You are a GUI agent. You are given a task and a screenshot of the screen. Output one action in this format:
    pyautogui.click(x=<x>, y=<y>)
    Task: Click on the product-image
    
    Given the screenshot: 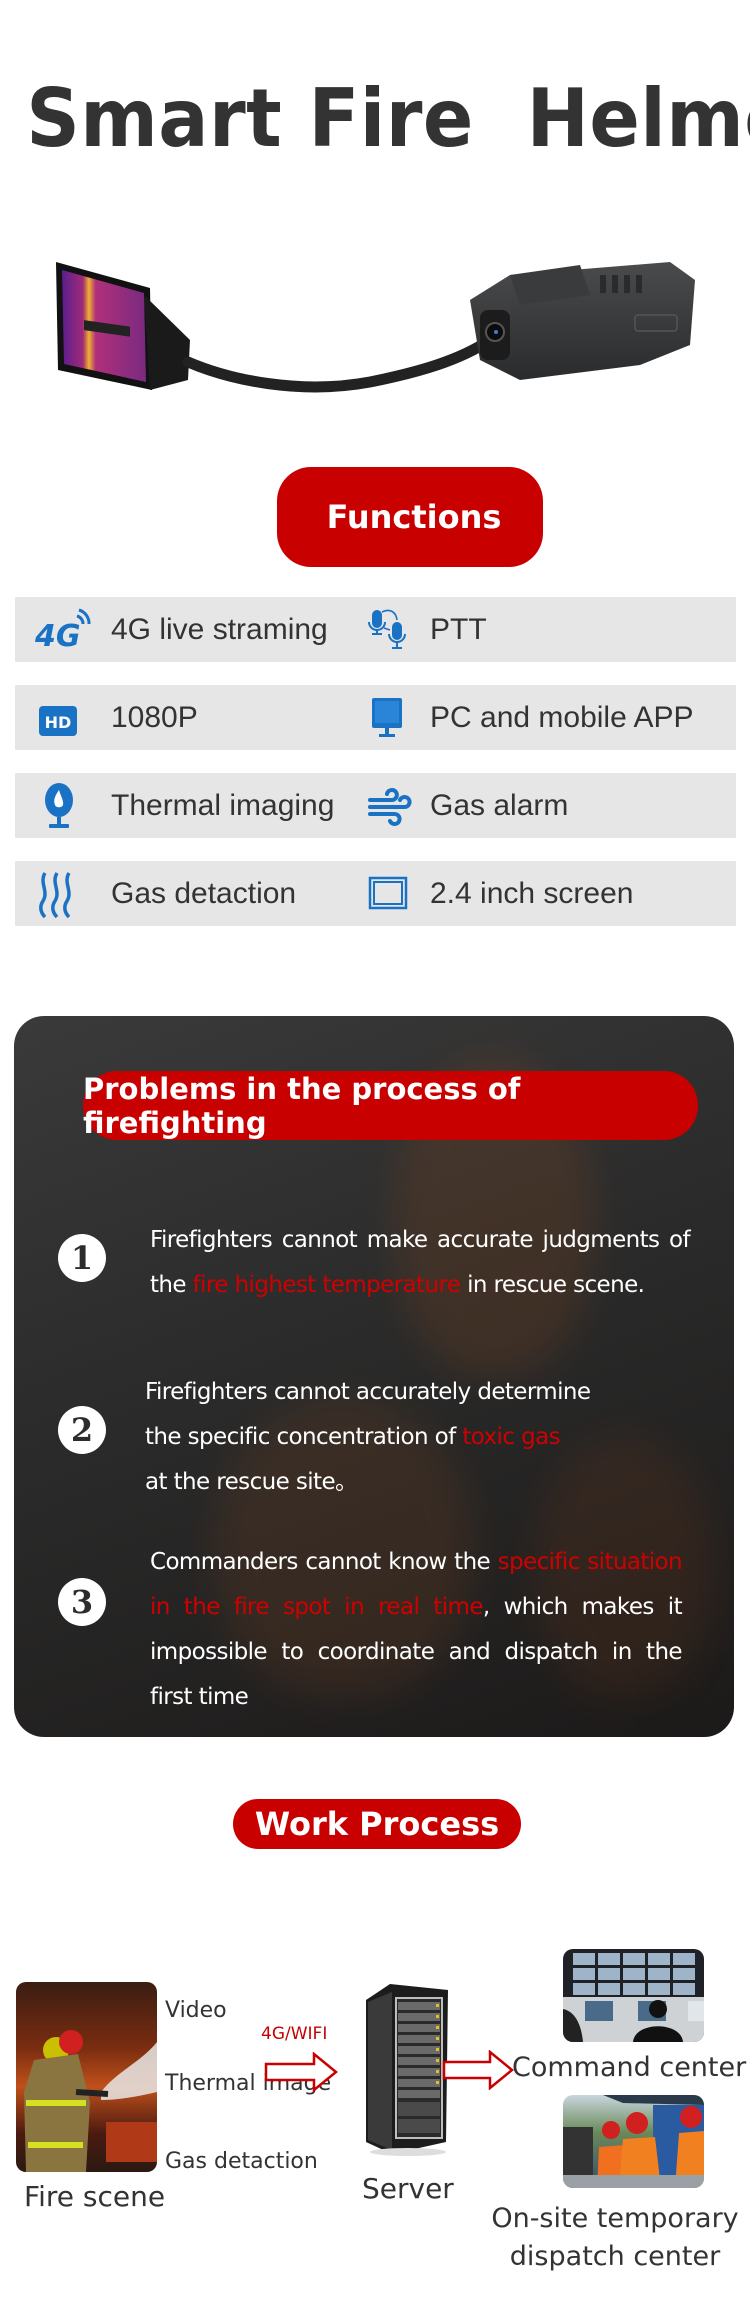 What is the action you would take?
    pyautogui.click(x=375, y=327)
    